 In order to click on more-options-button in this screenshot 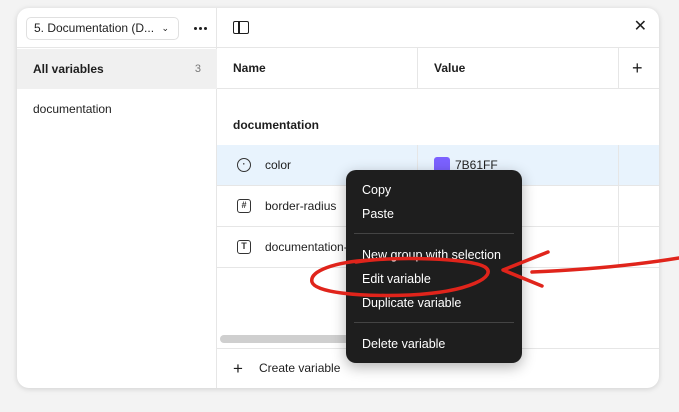, I will do `click(200, 28)`.